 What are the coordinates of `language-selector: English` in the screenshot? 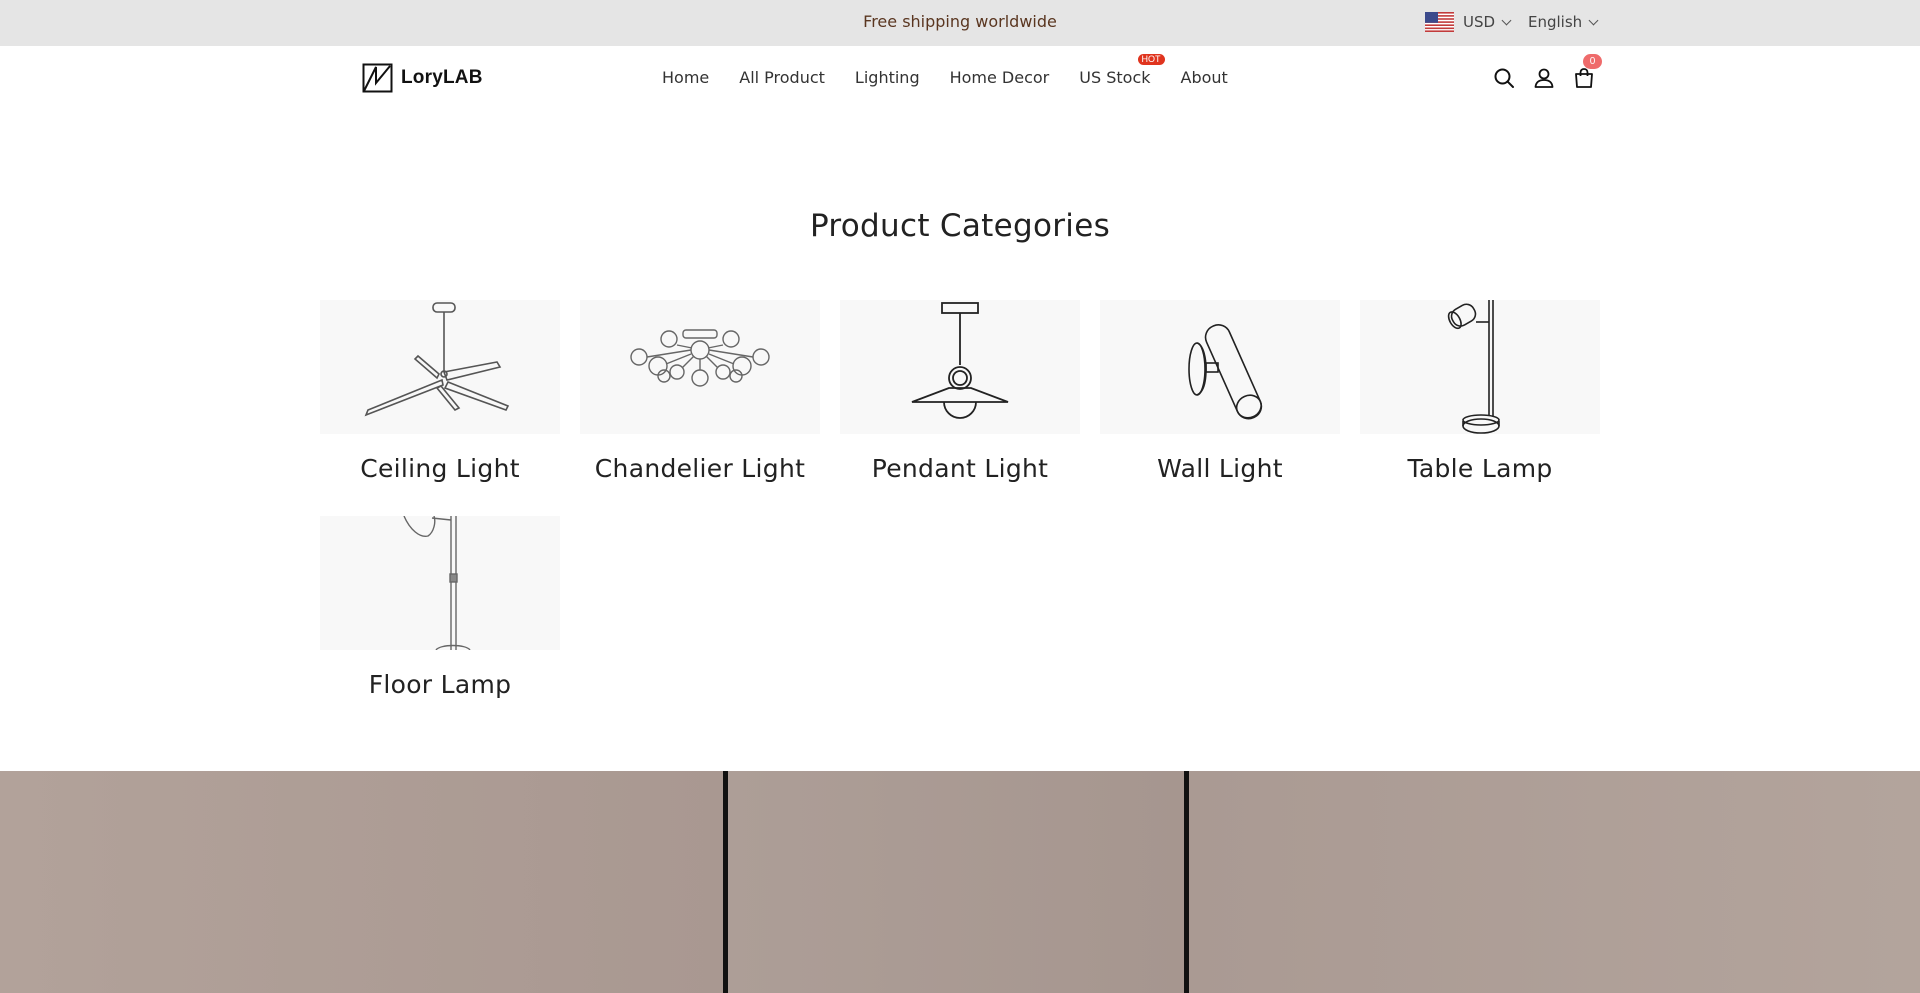 It's located at (1563, 22).